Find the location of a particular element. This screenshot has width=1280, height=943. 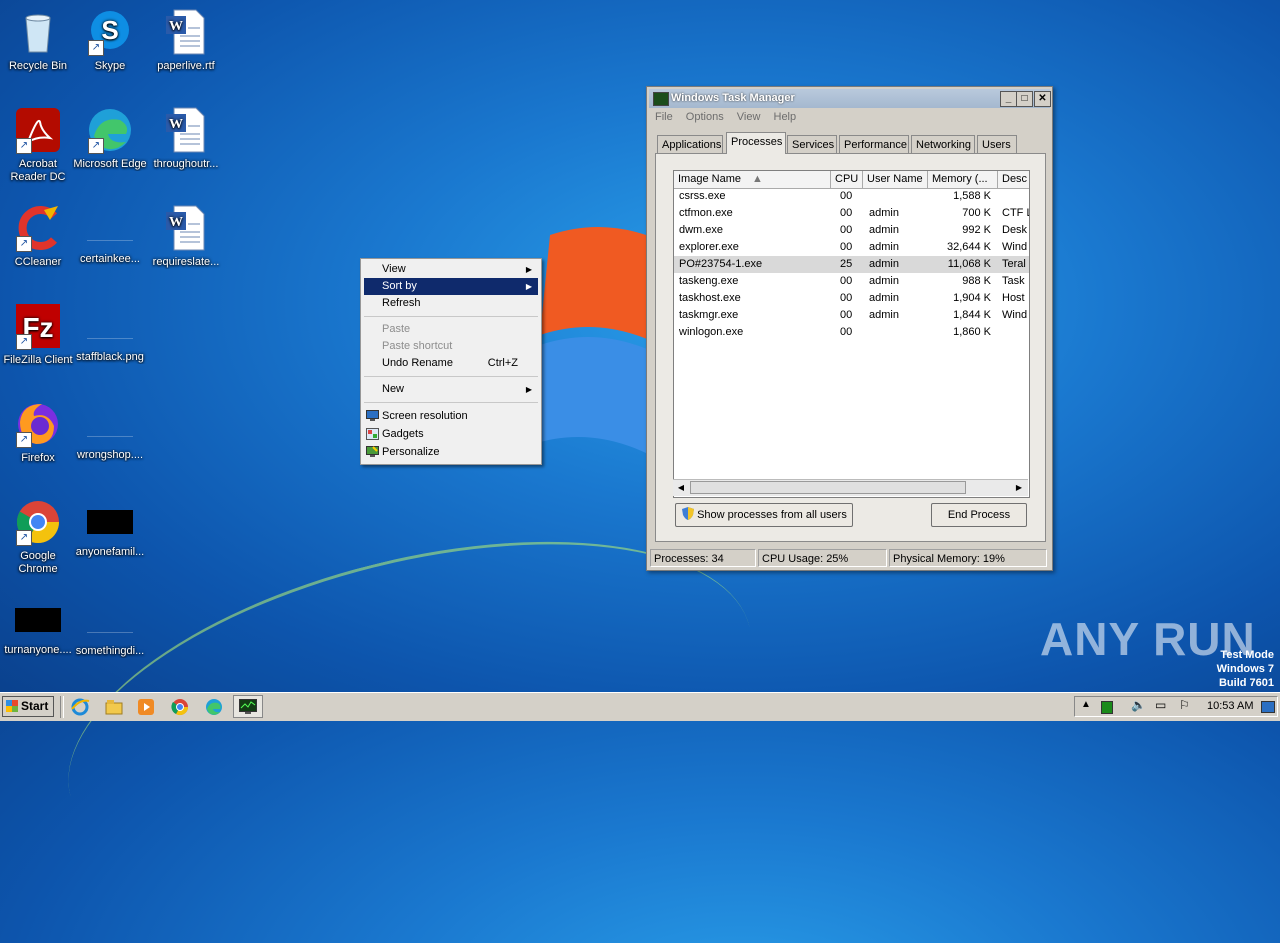

file-explorer-icon is located at coordinates (114, 707).